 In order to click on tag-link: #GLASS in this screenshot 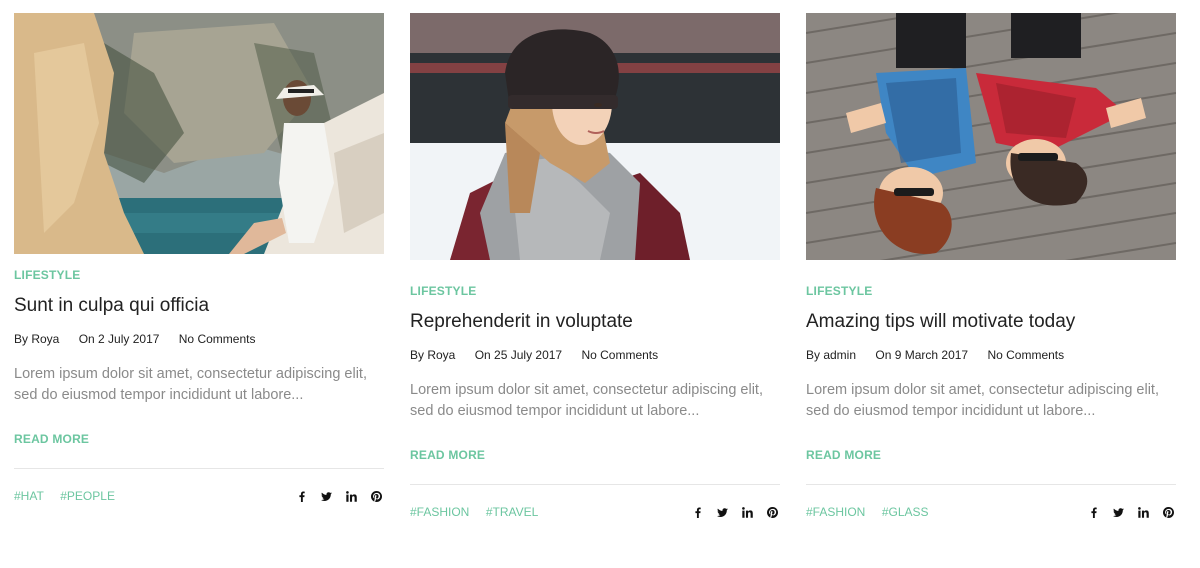, I will do `click(905, 512)`.